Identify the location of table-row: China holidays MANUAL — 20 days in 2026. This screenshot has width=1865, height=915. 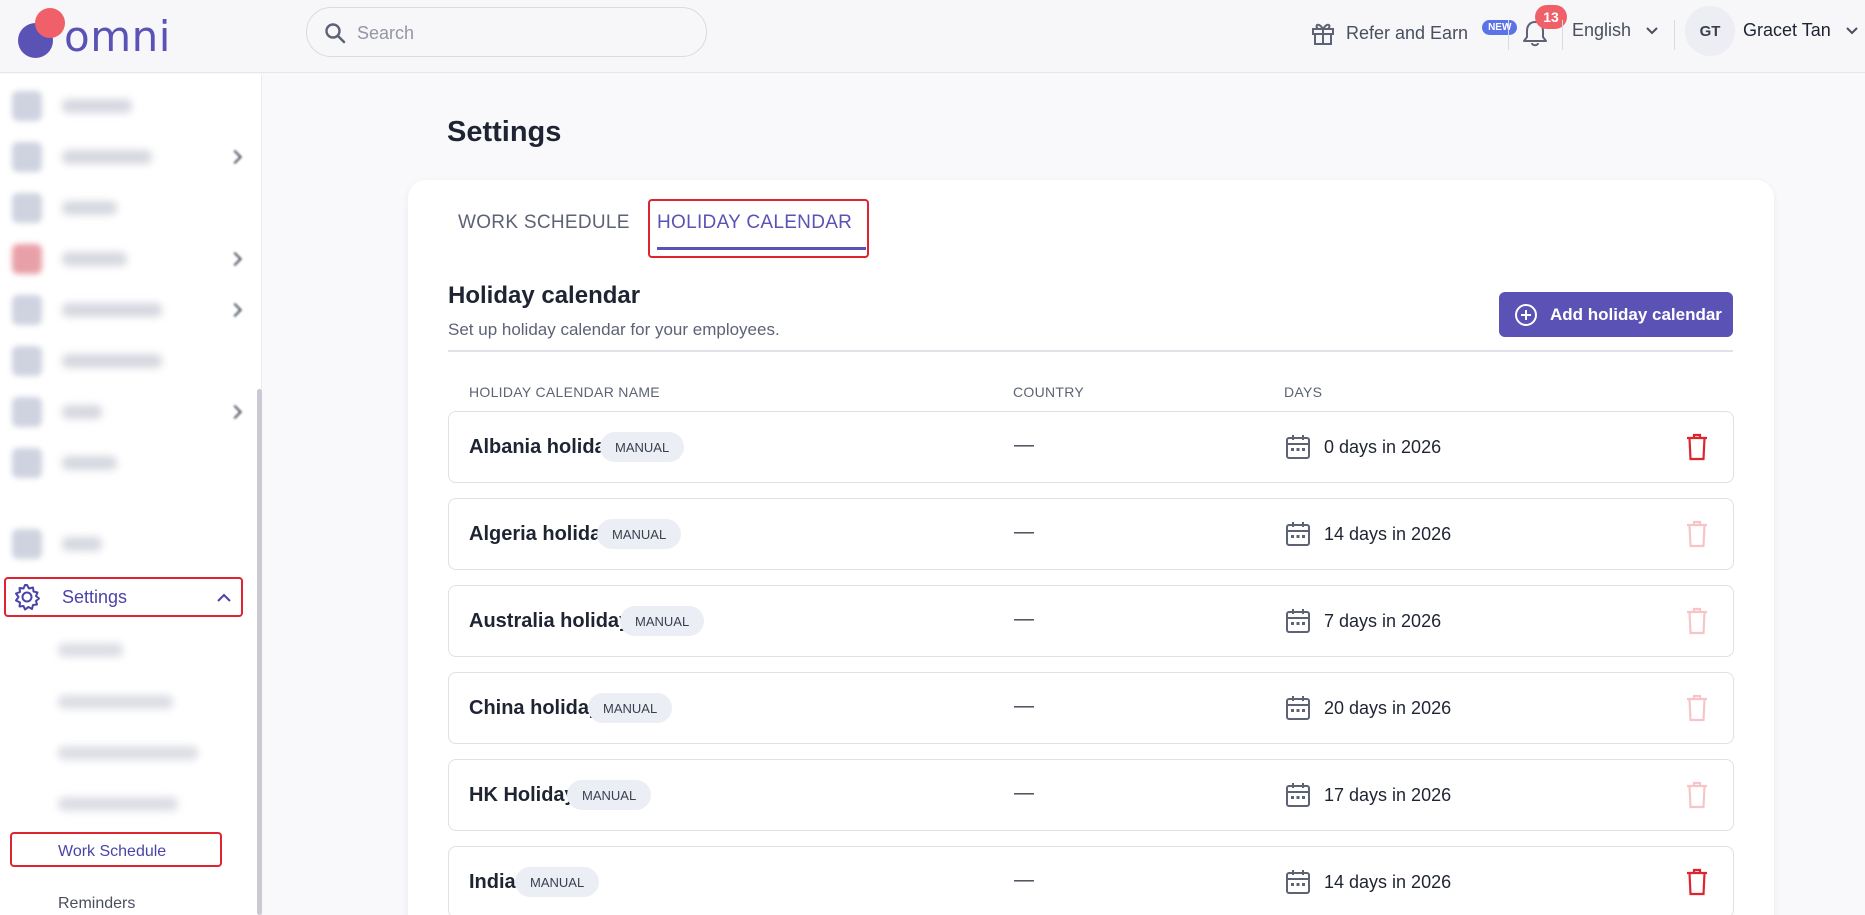
(1091, 708).